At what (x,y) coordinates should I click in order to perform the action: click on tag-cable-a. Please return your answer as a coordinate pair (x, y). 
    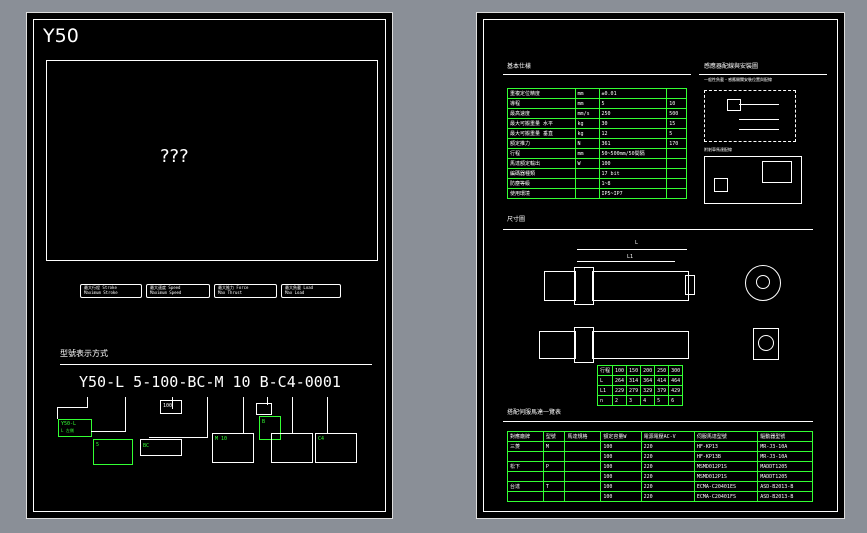
    Looking at the image, I should click on (292, 448).